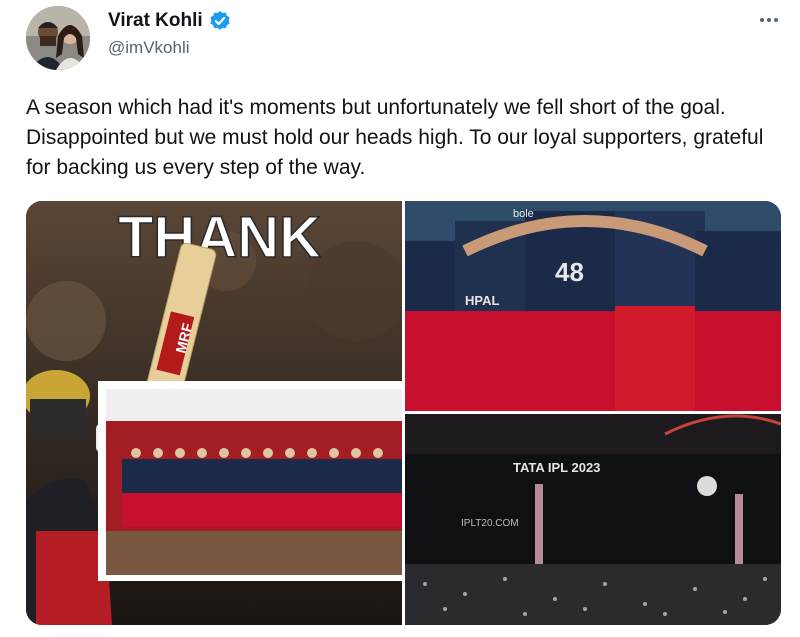 The image size is (800, 637). I want to click on jersey-number: 48, so click(569, 272).